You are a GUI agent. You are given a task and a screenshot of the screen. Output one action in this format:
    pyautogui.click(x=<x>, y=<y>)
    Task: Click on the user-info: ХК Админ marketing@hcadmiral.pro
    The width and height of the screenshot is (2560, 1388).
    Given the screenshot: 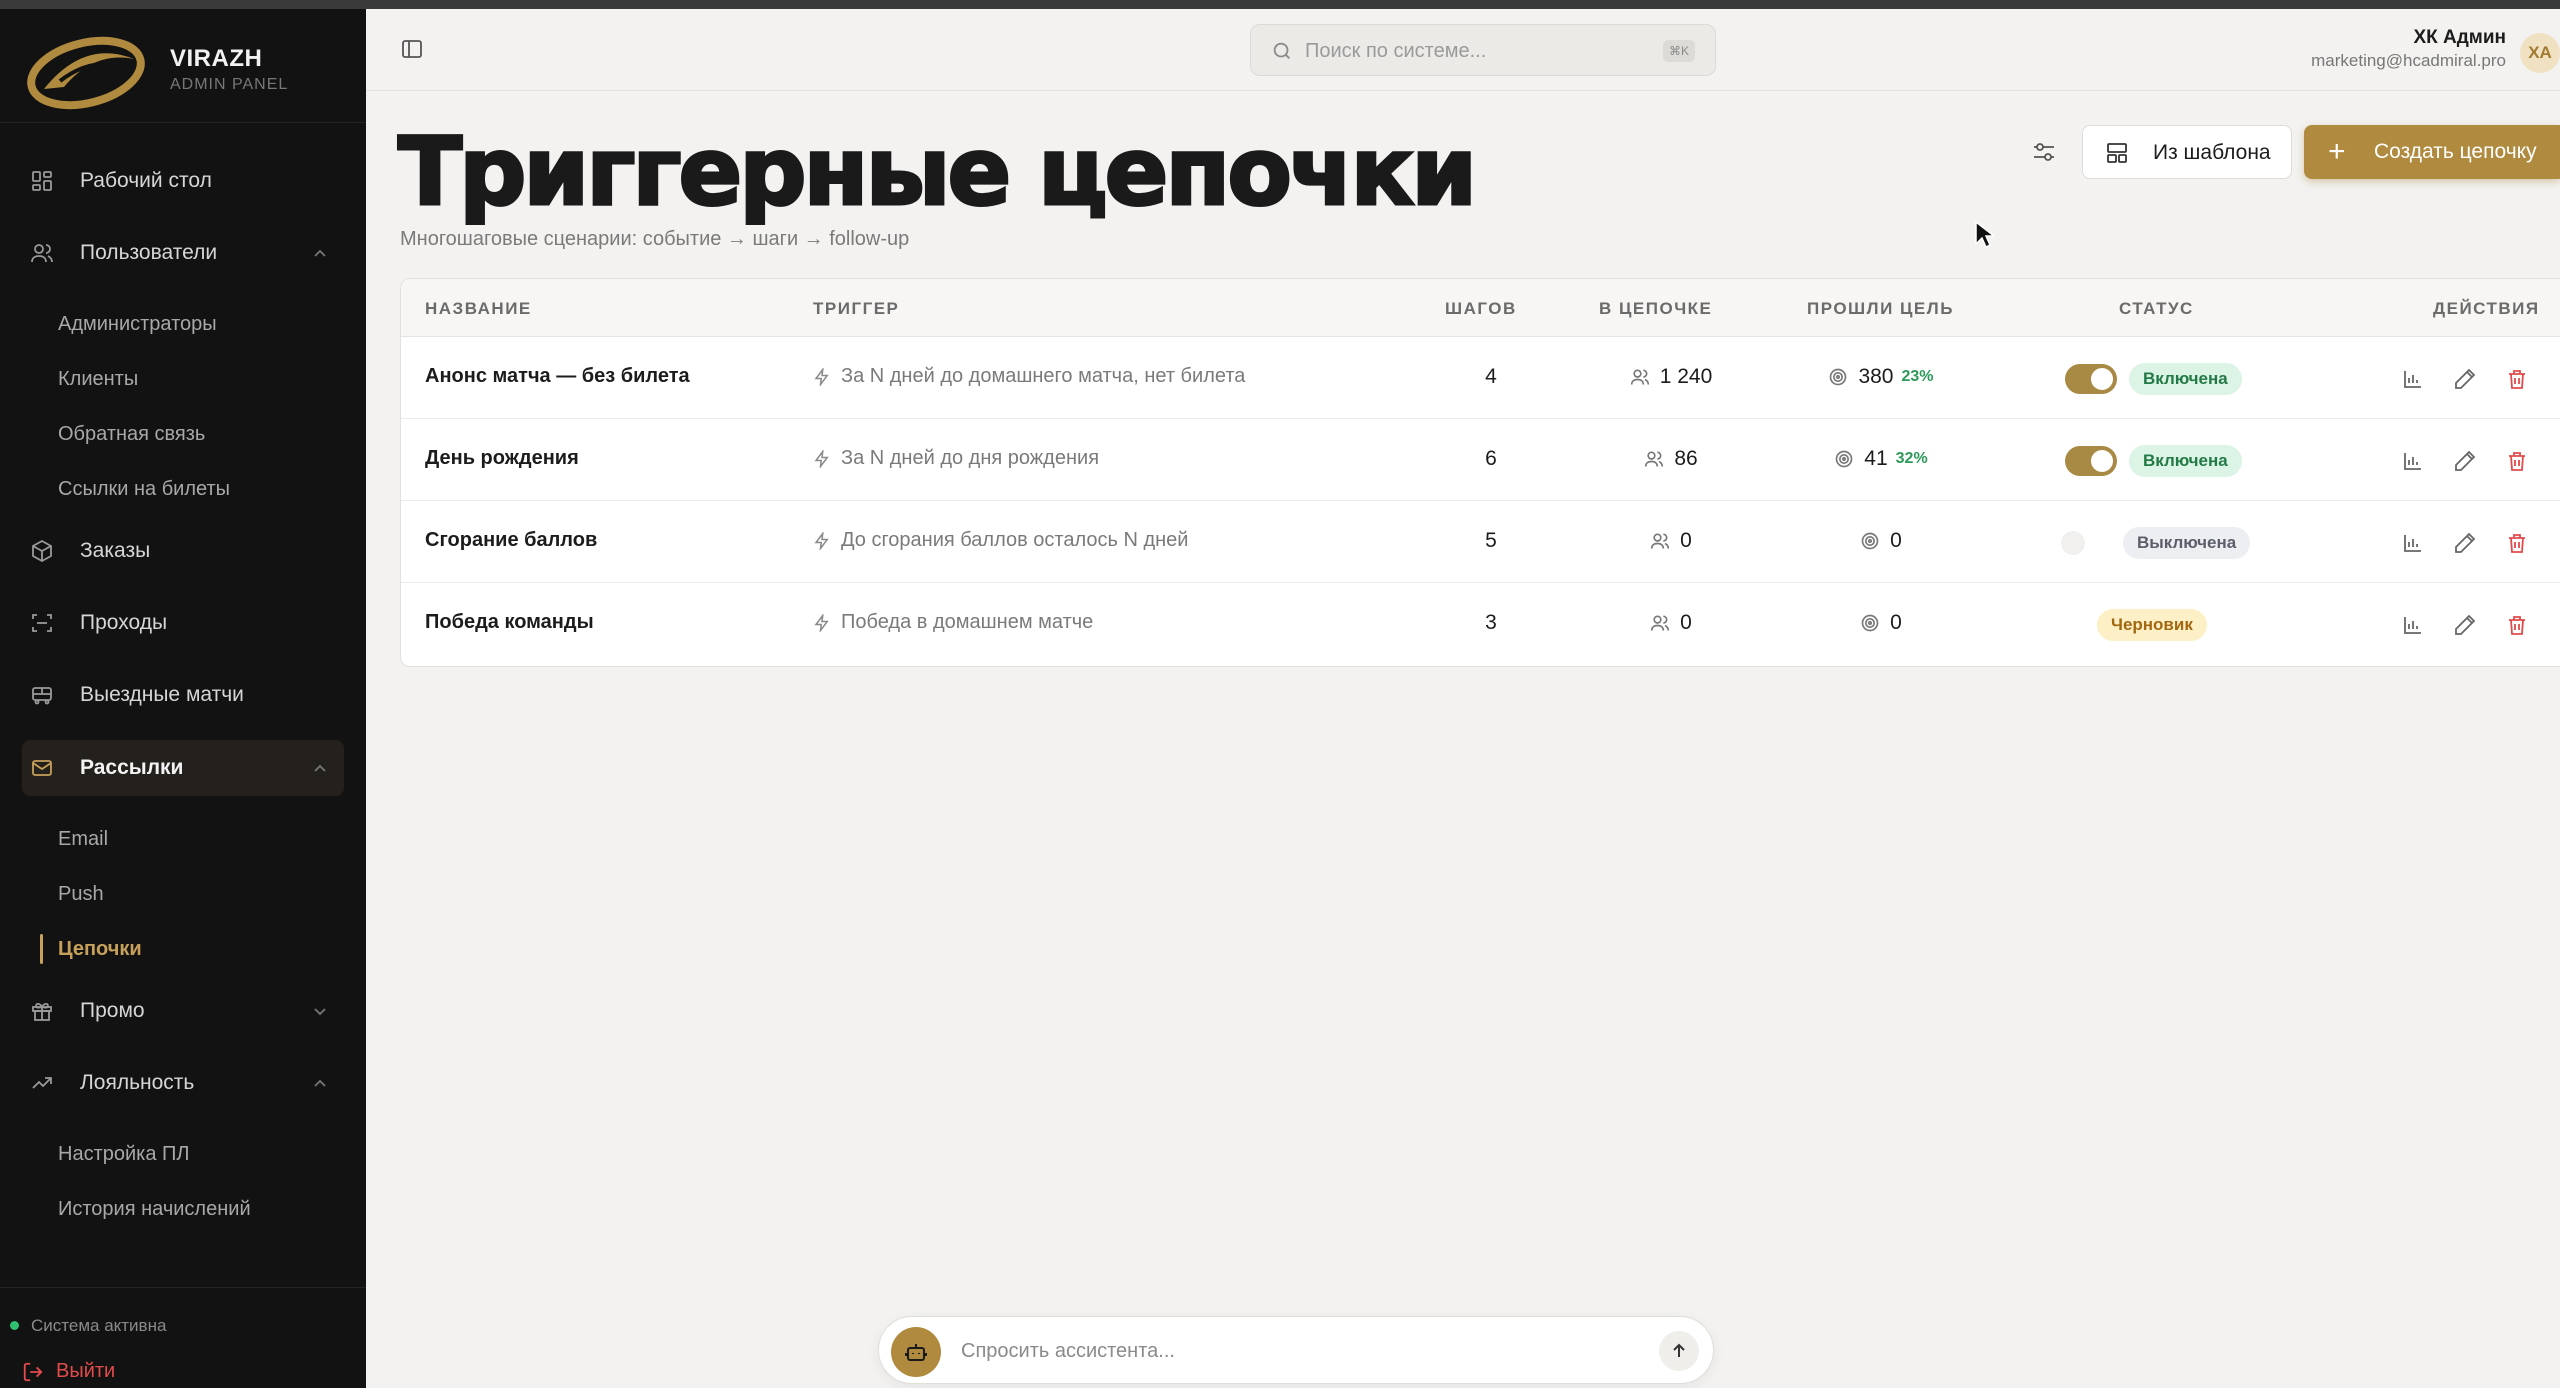 What is the action you would take?
    pyautogui.click(x=2408, y=49)
    